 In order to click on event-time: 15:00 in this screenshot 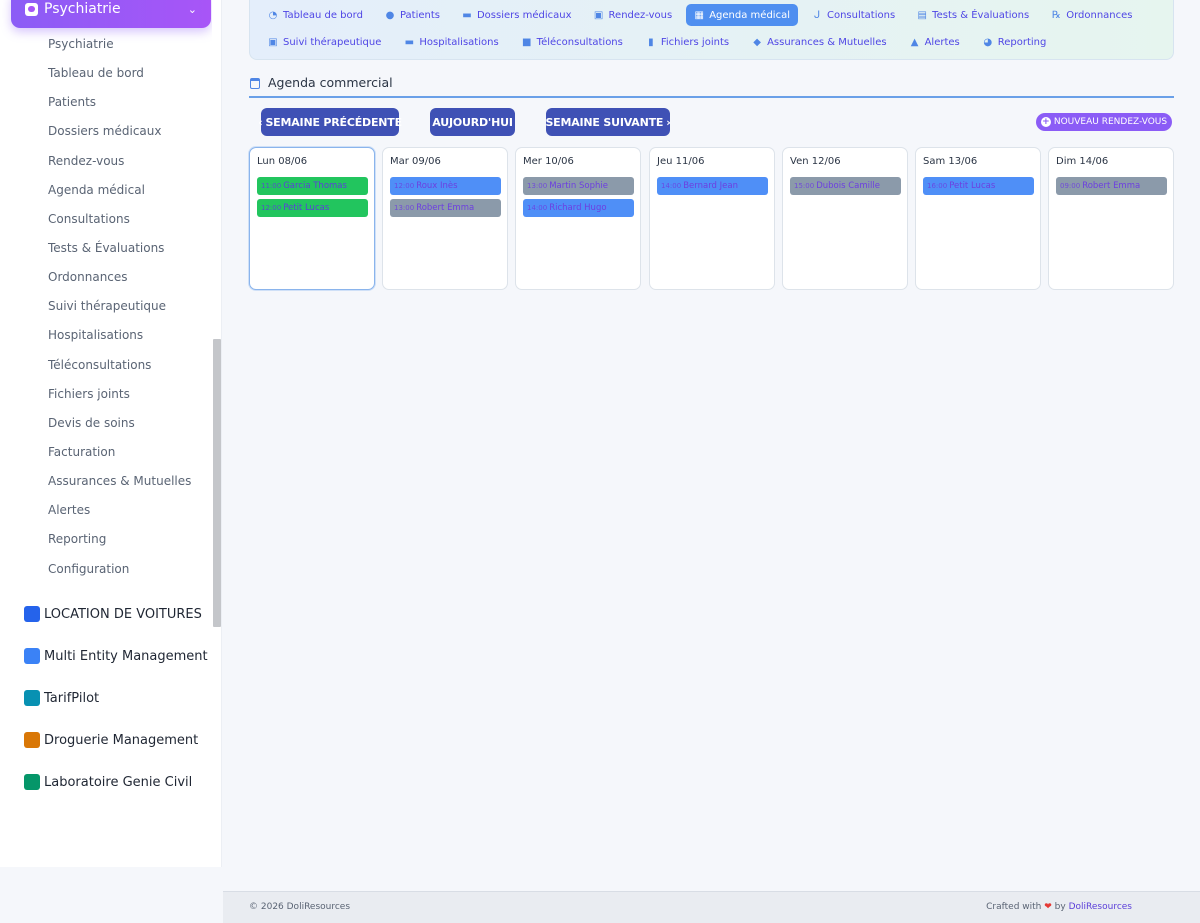, I will do `click(804, 186)`.